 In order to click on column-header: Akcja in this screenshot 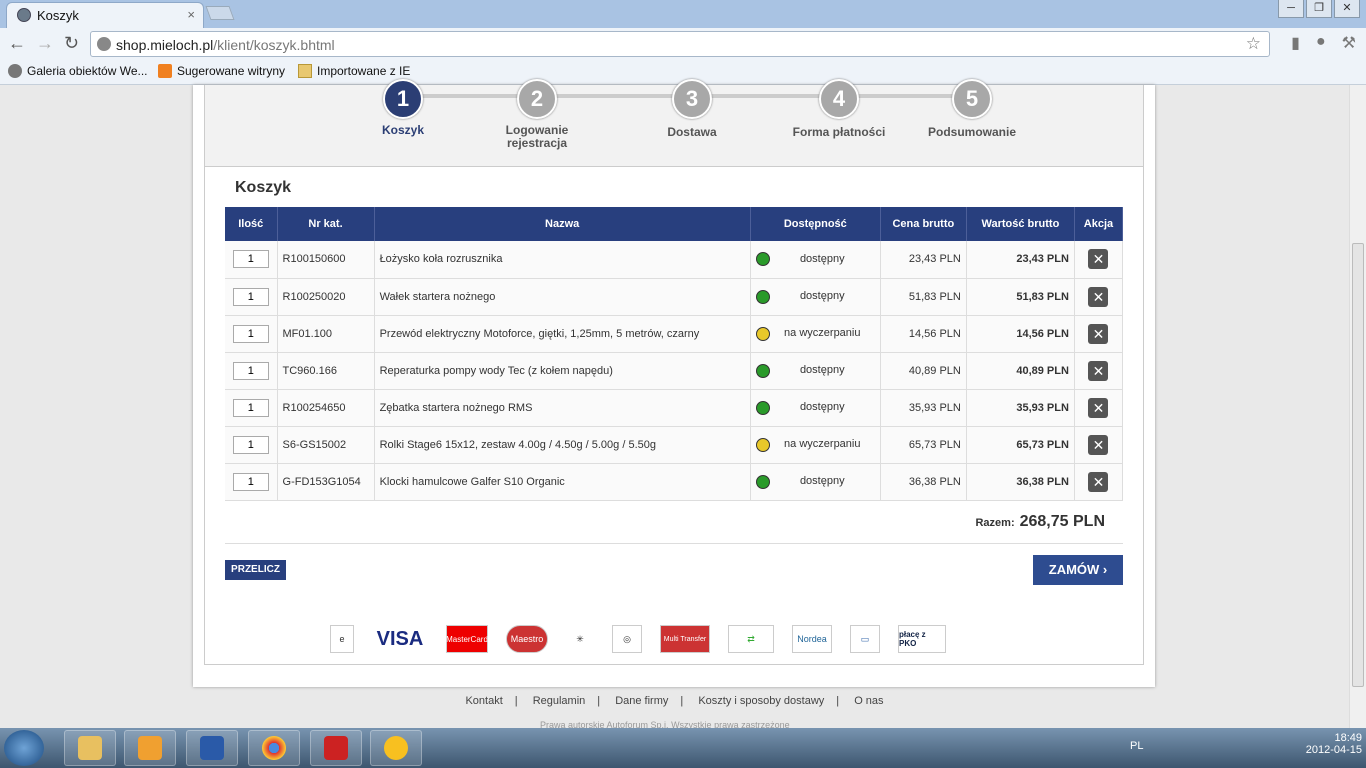, I will do `click(1099, 224)`.